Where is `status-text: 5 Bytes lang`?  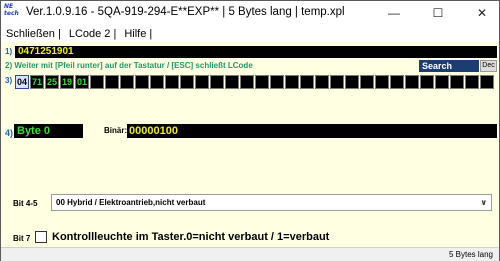 status-text: 5 Bytes lang is located at coordinates (470, 254).